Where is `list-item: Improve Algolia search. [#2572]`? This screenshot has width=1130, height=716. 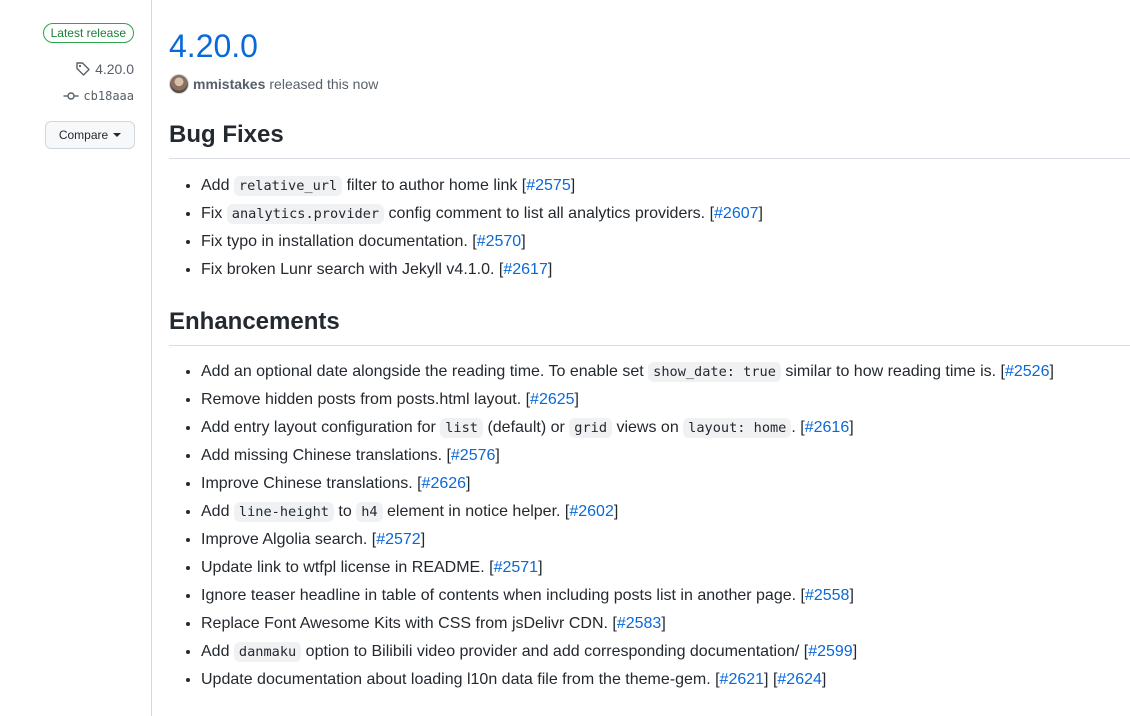
list-item: Improve Algolia search. [#2572] is located at coordinates (627, 540).